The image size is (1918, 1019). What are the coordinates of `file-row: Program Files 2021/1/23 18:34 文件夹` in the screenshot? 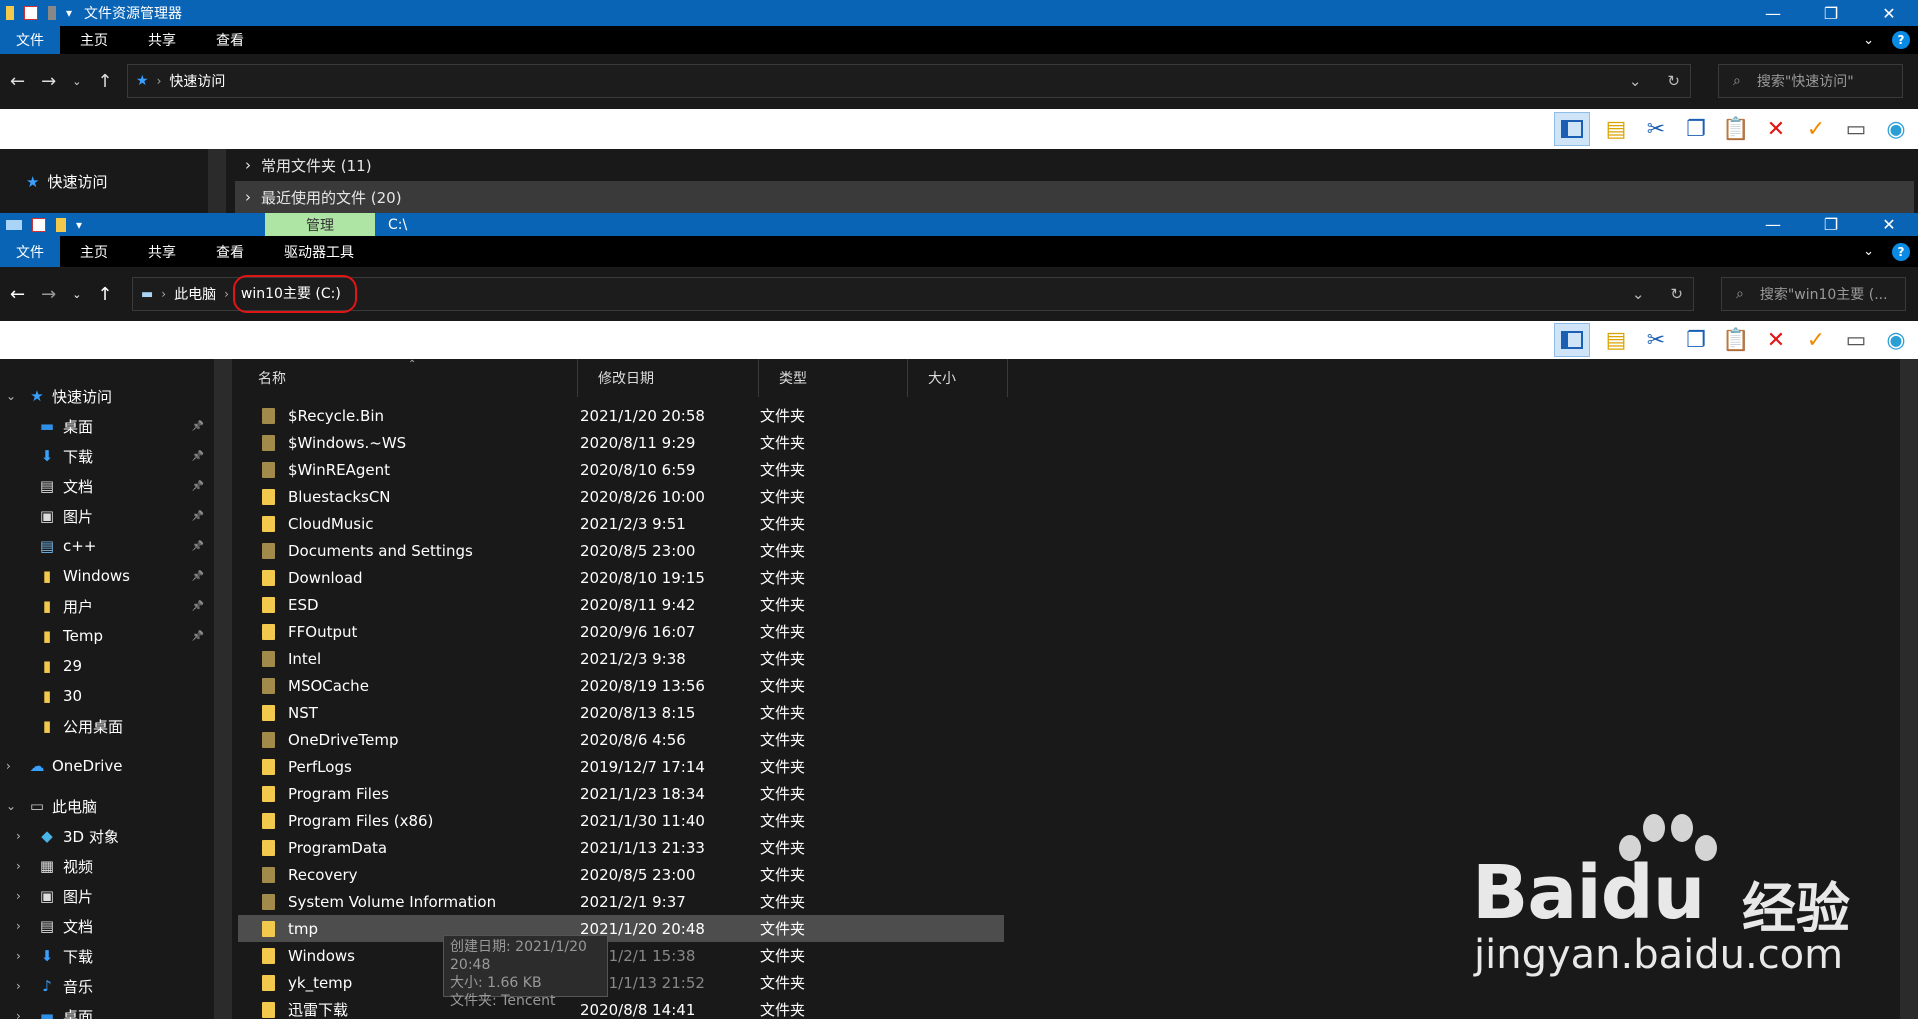 It's located at (1078, 793).